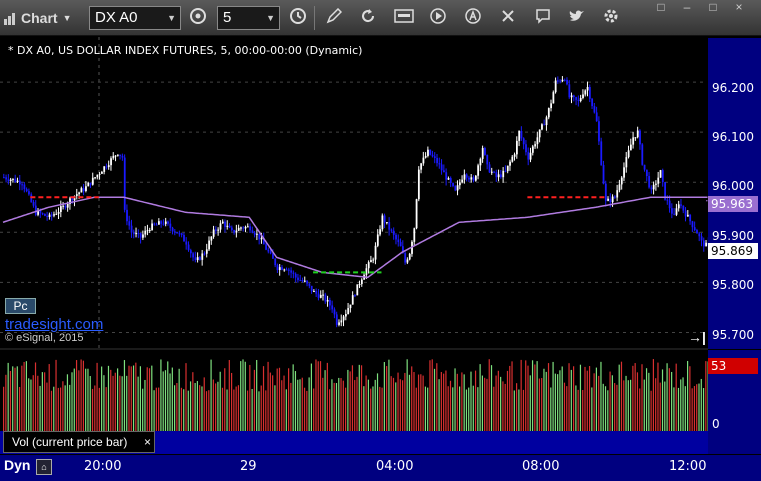 This screenshot has height=481, width=761. Describe the element at coordinates (404, 18) in the screenshot. I see `get-button` at that location.